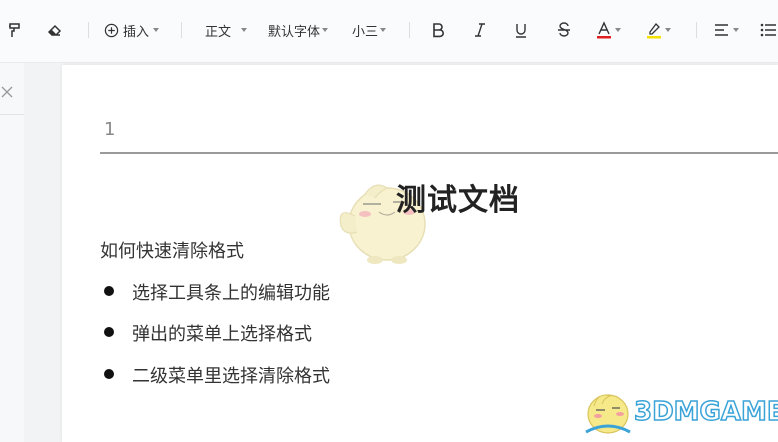  What do you see at coordinates (365, 32) in the screenshot?
I see `font-size-value: 小三` at bounding box center [365, 32].